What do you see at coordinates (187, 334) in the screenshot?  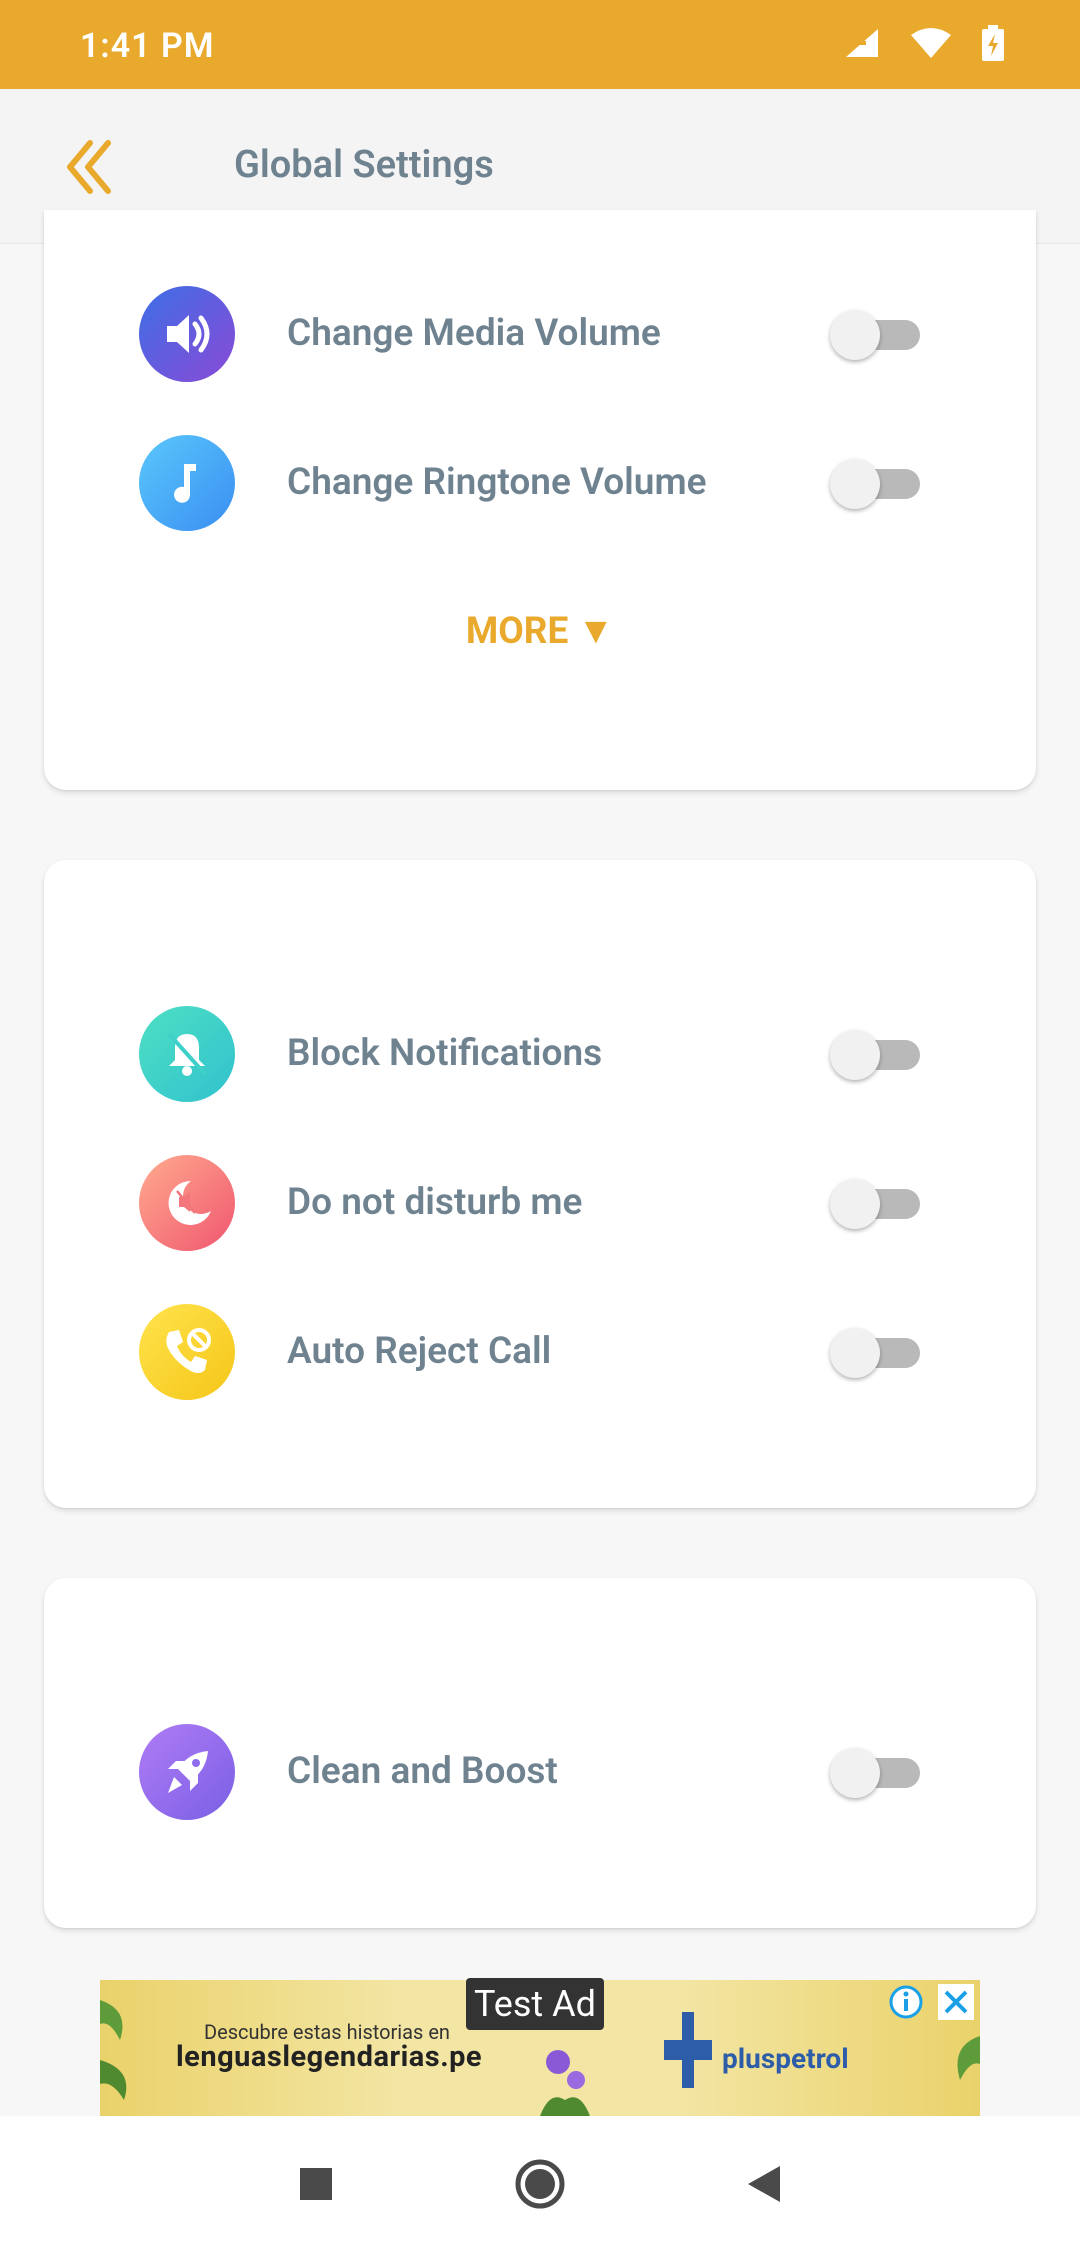 I see `speaker-icon` at bounding box center [187, 334].